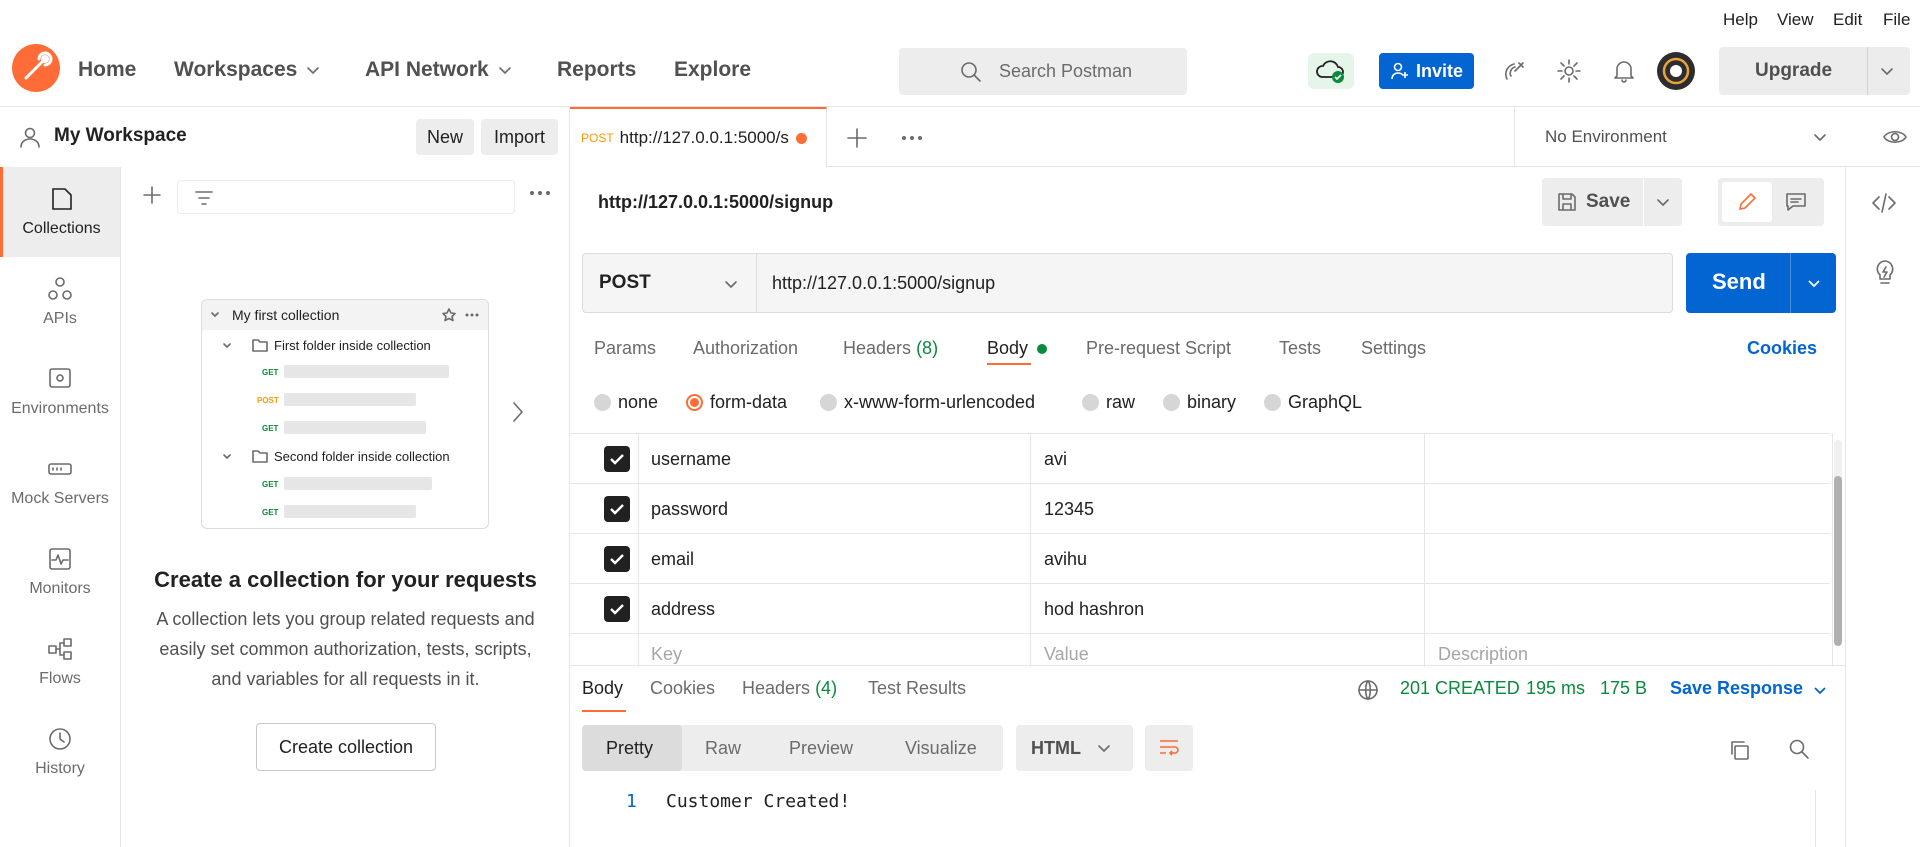  I want to click on row-key: password, so click(689, 509).